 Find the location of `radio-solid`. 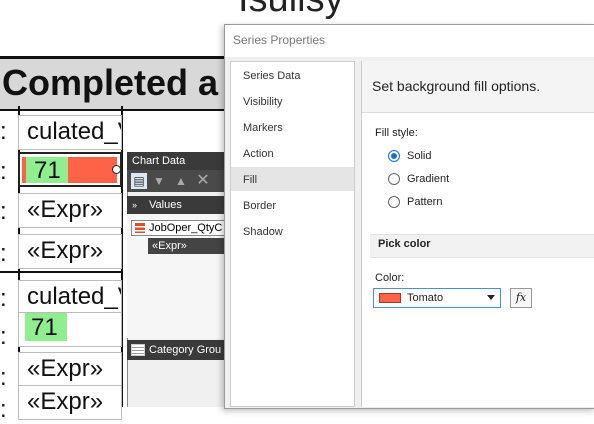

radio-solid is located at coordinates (394, 156).